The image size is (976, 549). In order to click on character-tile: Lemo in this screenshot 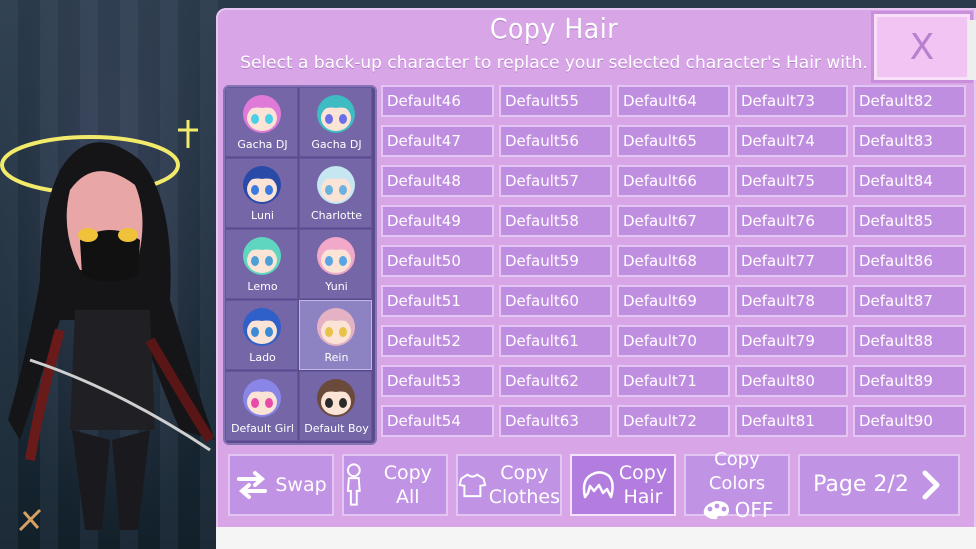, I will do `click(261, 264)`.